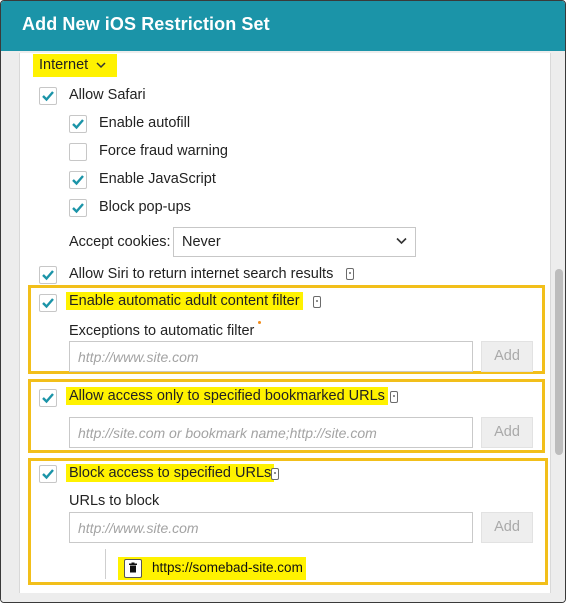 This screenshot has height=603, width=566. I want to click on trash-icon, so click(133, 567).